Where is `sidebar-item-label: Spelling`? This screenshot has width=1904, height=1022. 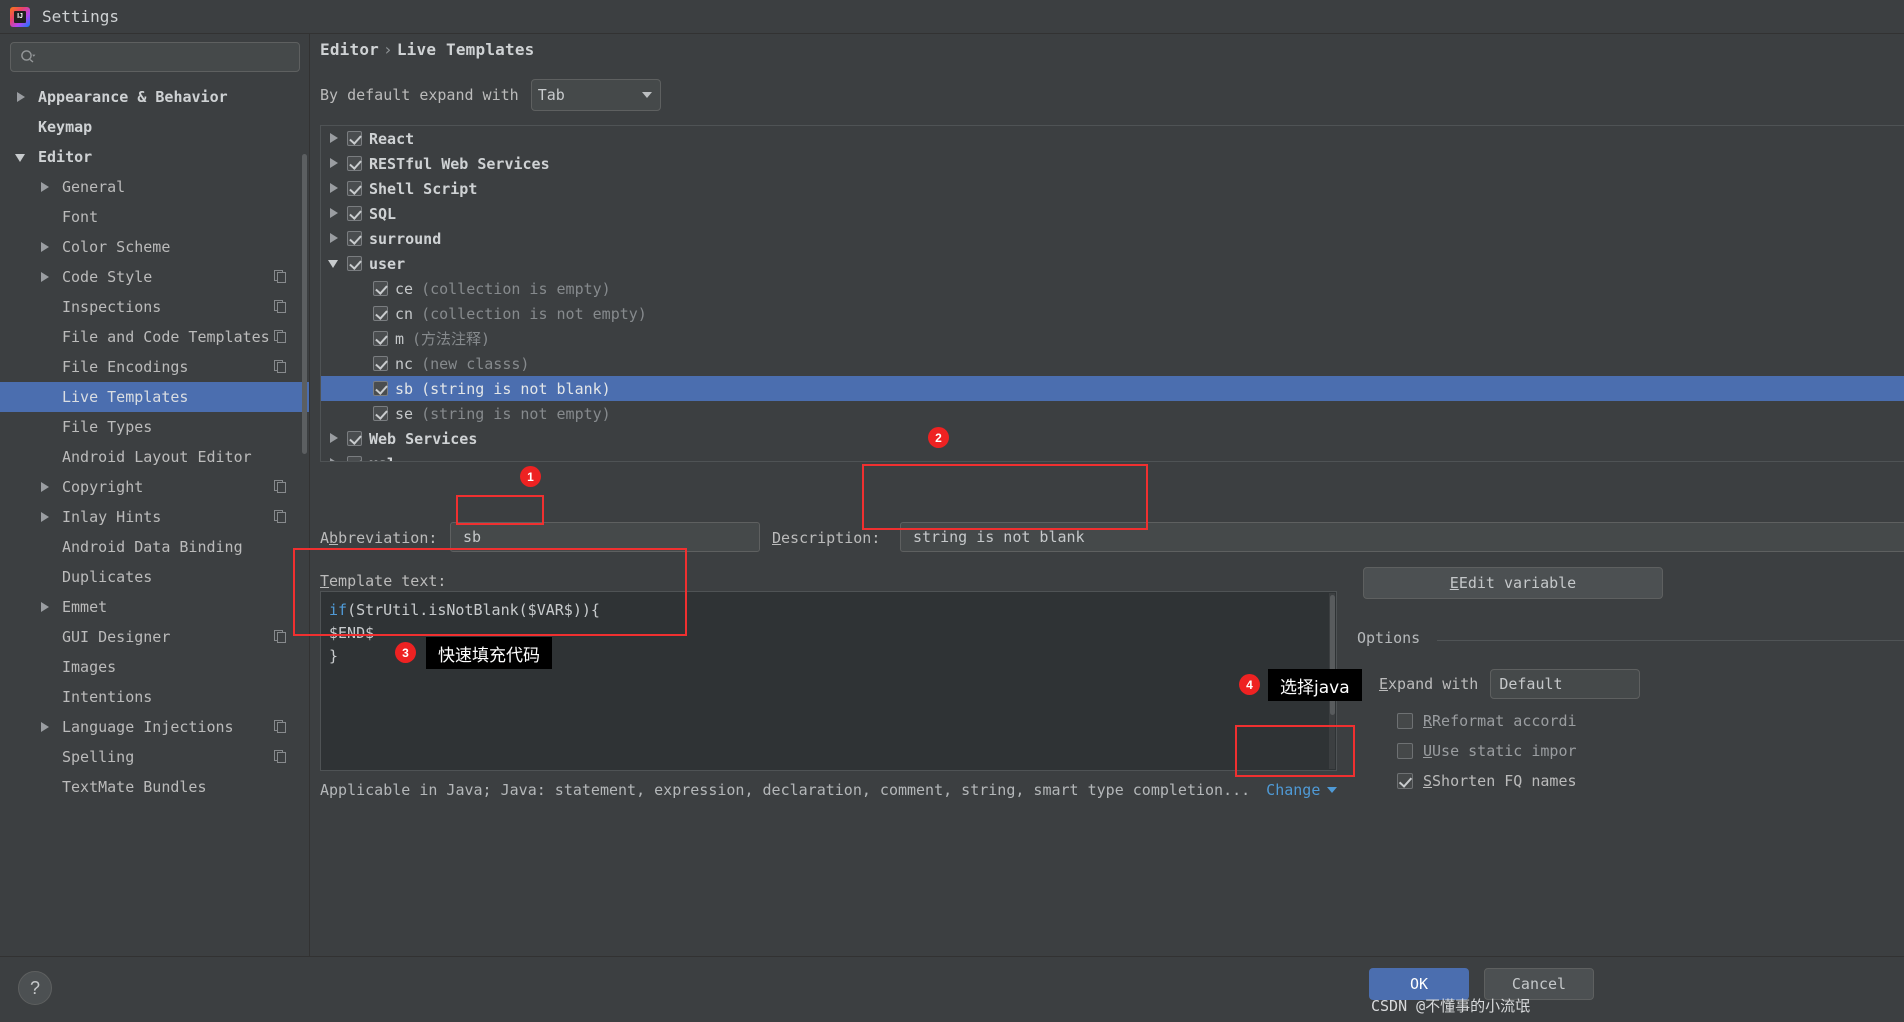
sidebar-item-label: Spelling is located at coordinates (98, 757).